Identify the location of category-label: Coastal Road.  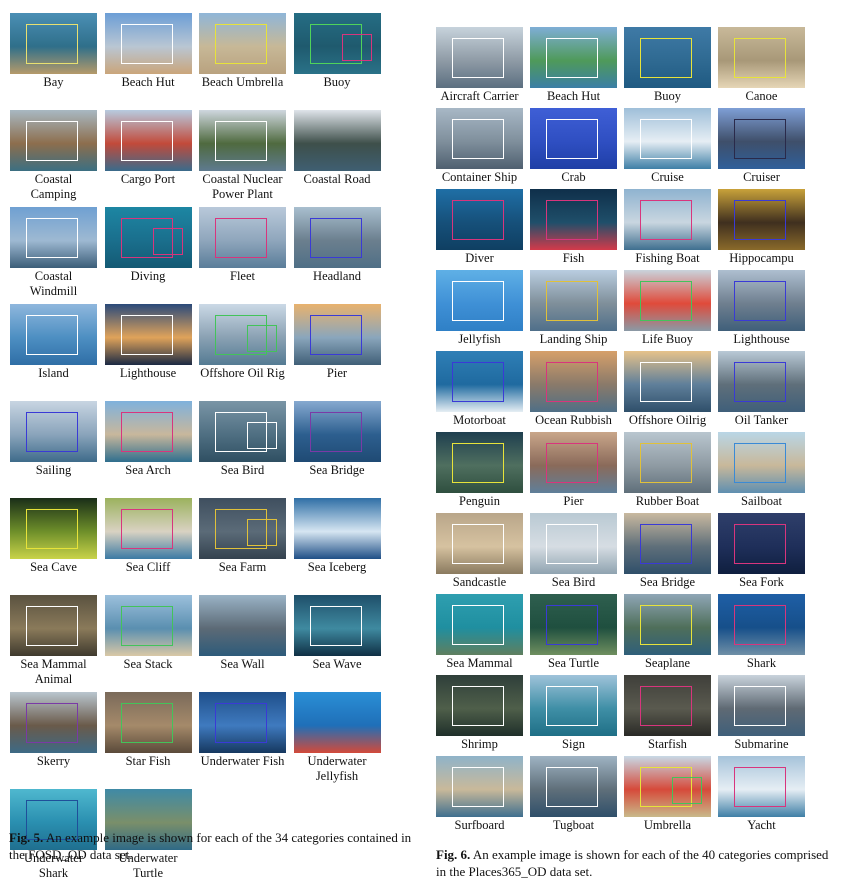
(337, 179).